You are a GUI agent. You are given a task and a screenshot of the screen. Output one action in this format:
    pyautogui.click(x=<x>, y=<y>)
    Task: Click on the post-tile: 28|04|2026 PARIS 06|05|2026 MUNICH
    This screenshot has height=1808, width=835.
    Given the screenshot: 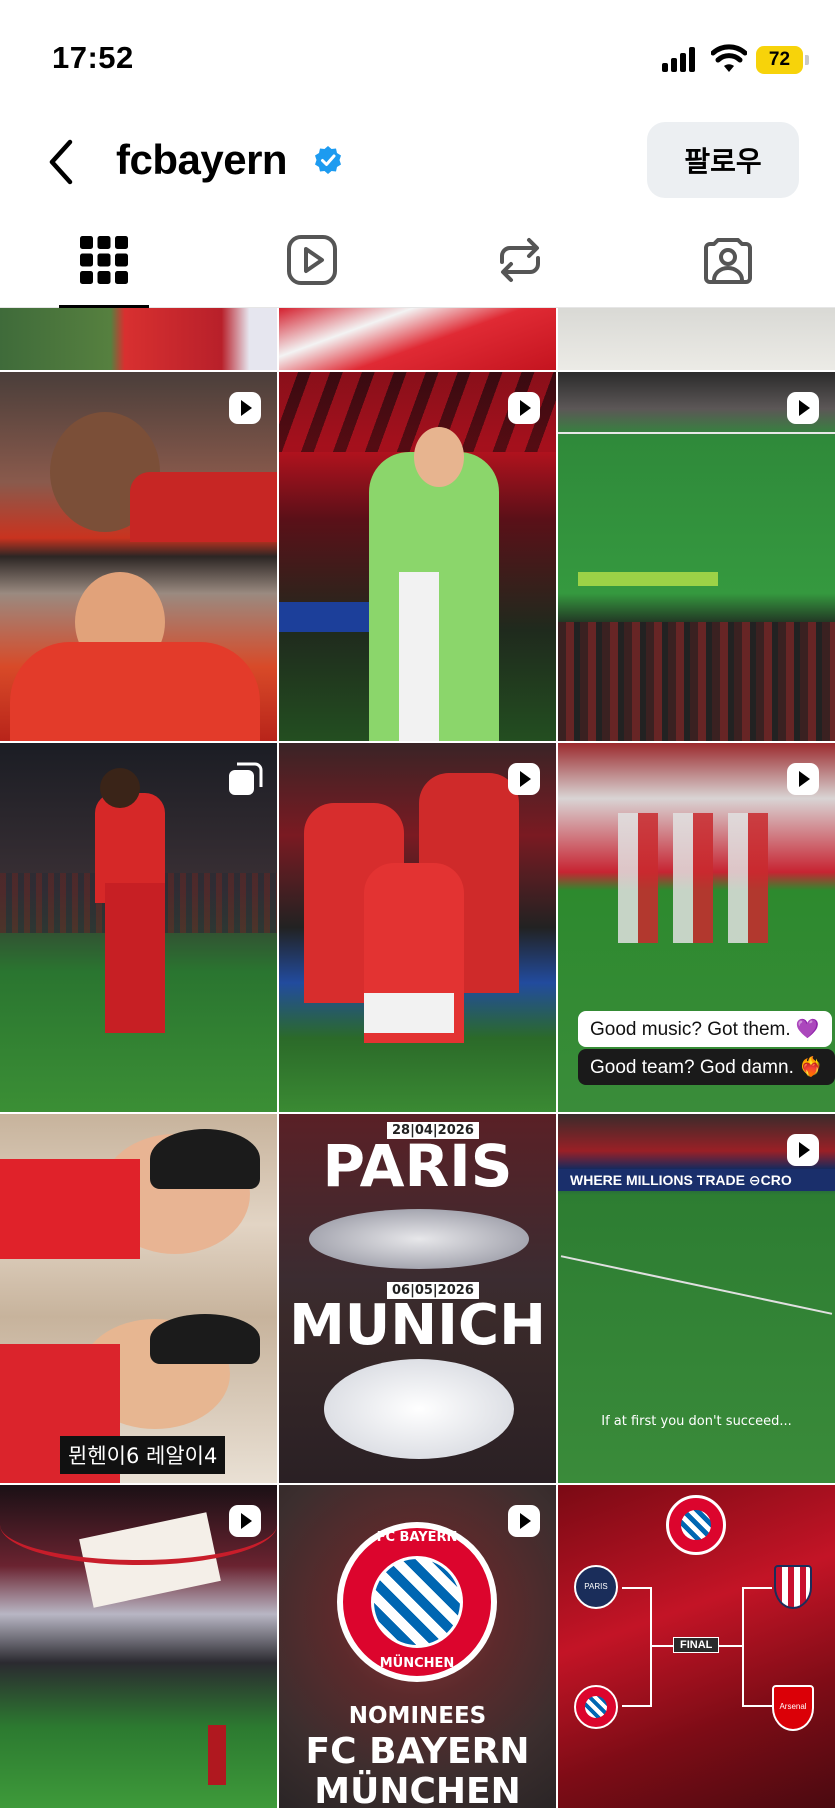 What is the action you would take?
    pyautogui.click(x=417, y=1298)
    